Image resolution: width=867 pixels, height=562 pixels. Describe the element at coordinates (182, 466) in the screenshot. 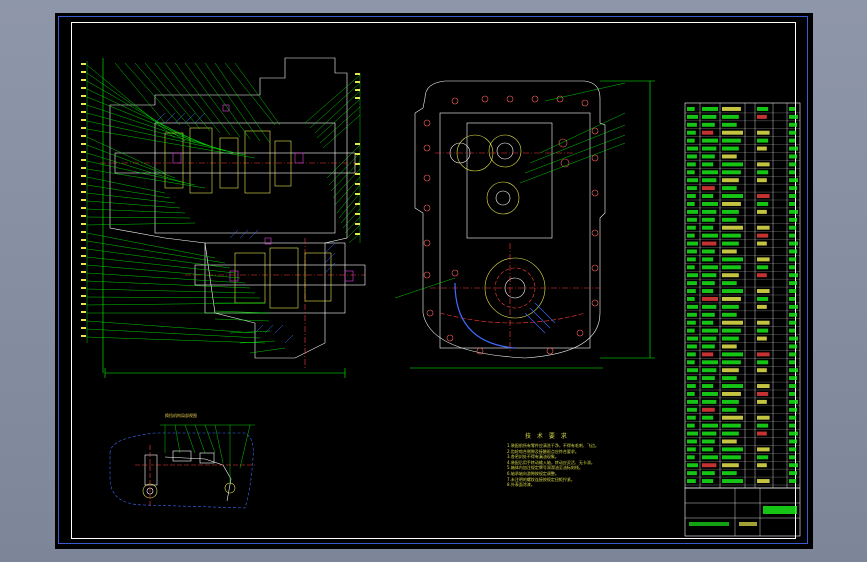

I see `shift-mechanism-icon` at that location.